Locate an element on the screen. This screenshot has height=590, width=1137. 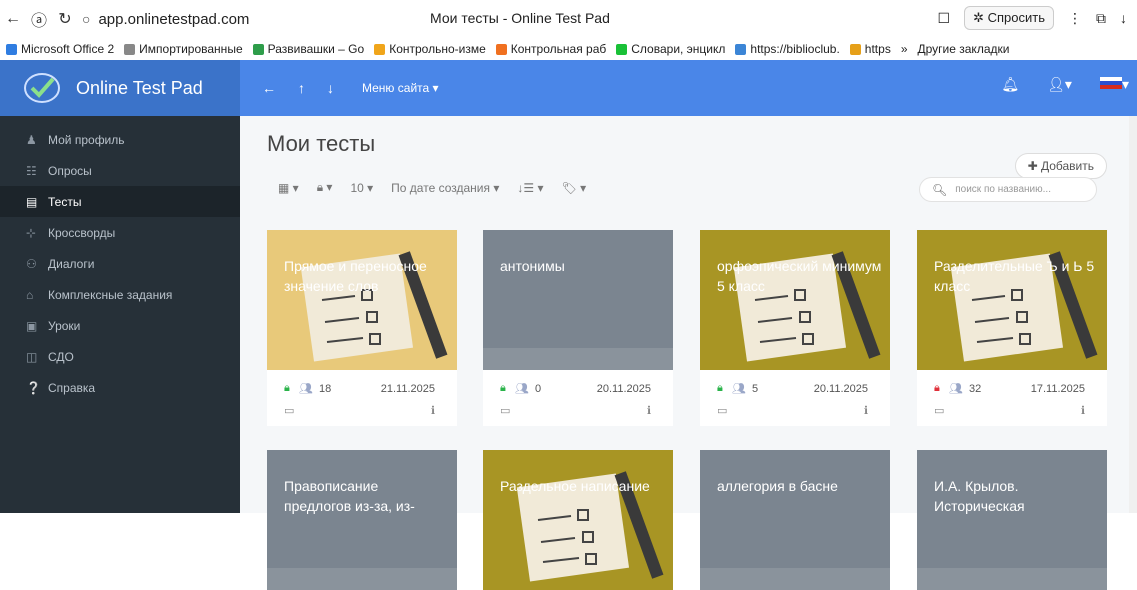
test-card-thumbnail: Раздельное написание is located at coordinates (578, 520).